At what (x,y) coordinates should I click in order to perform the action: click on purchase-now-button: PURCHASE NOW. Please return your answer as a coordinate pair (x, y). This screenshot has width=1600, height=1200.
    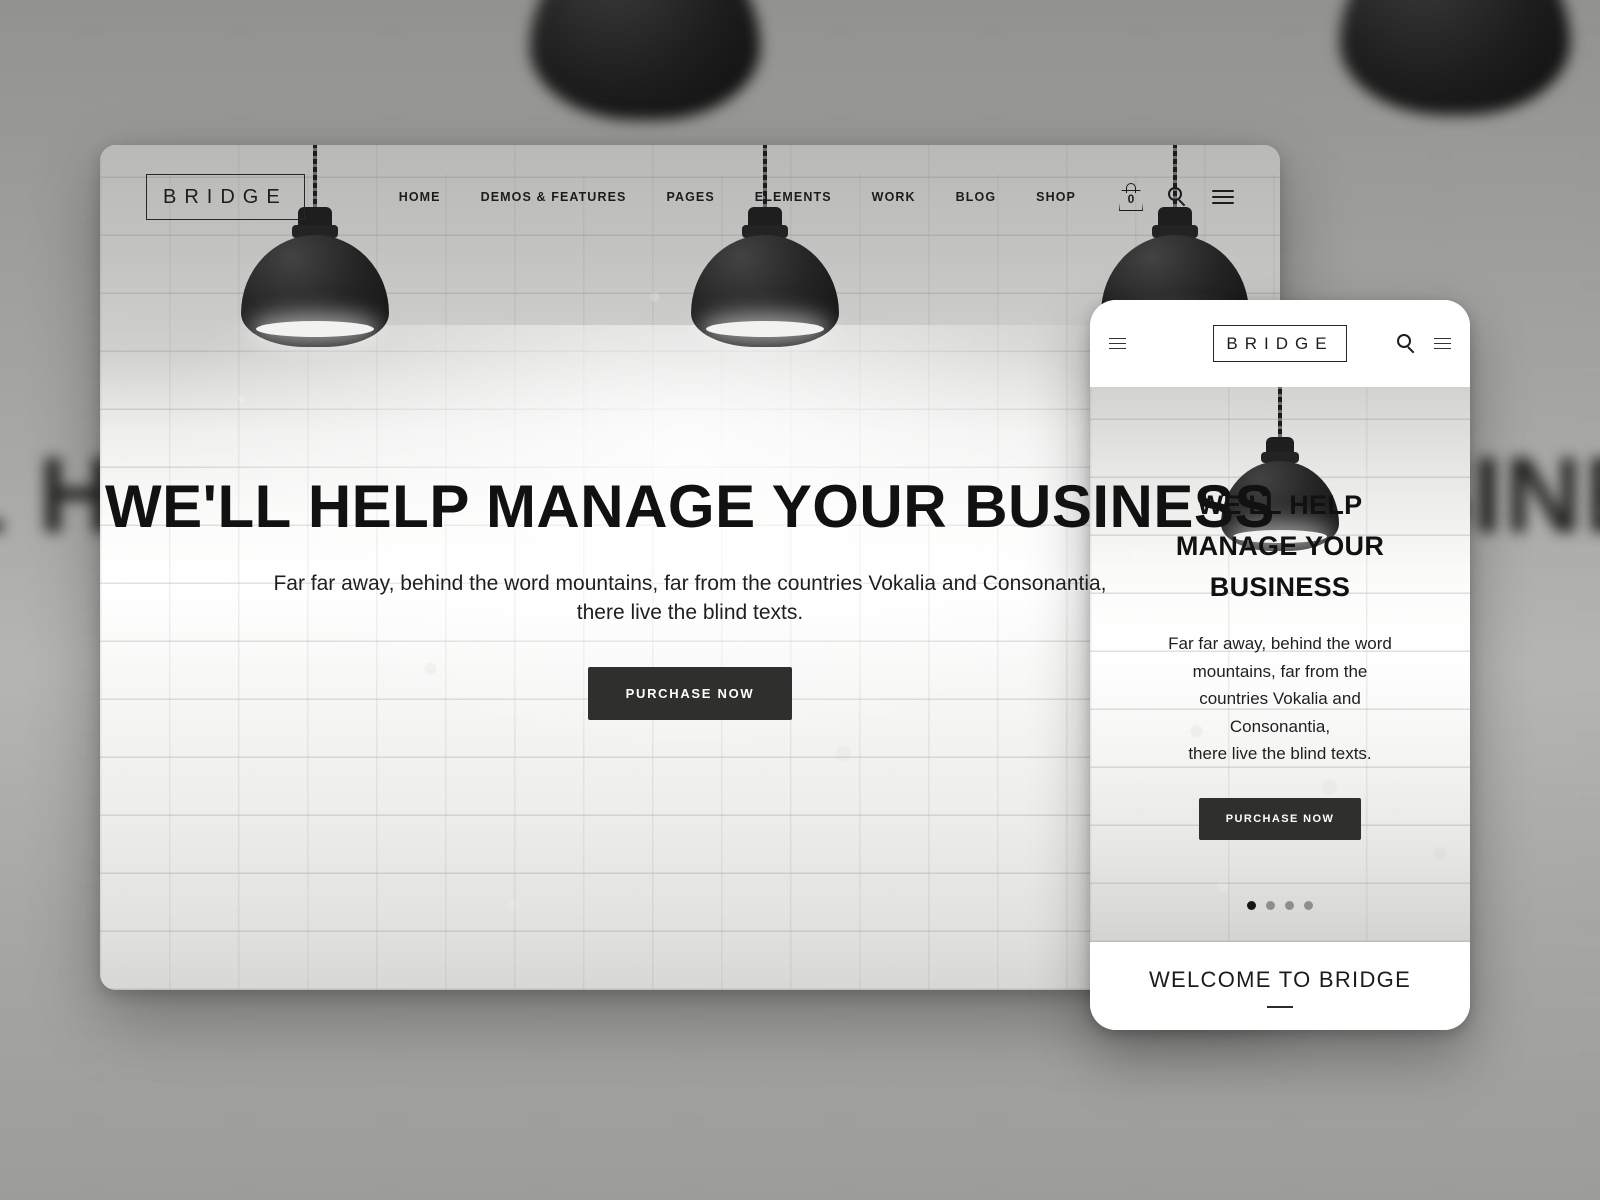
    Looking at the image, I should click on (690, 694).